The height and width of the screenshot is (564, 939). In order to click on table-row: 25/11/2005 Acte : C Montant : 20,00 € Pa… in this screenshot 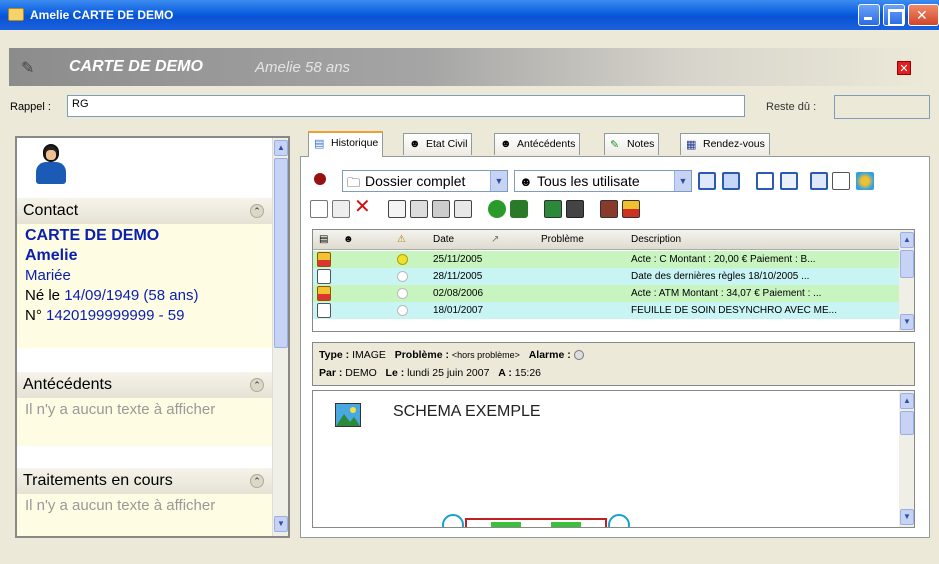, I will do `click(606, 259)`.